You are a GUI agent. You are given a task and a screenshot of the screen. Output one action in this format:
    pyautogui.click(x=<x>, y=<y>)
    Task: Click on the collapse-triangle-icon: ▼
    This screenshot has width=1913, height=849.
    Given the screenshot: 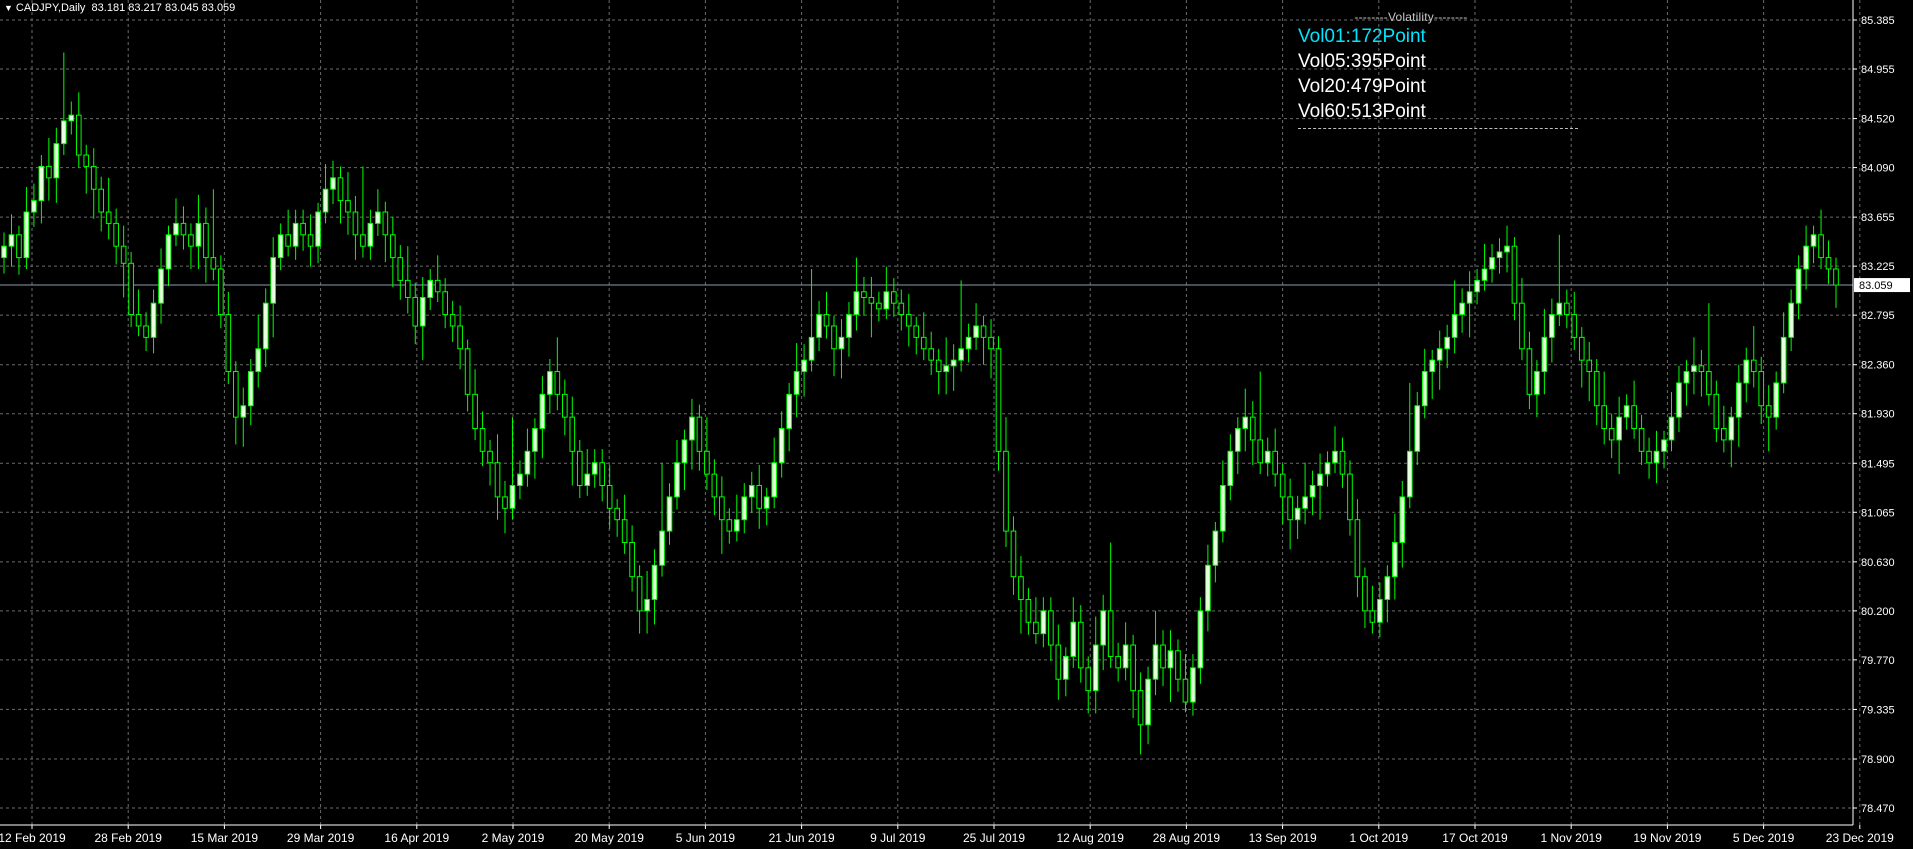 What is the action you would take?
    pyautogui.click(x=8, y=8)
    